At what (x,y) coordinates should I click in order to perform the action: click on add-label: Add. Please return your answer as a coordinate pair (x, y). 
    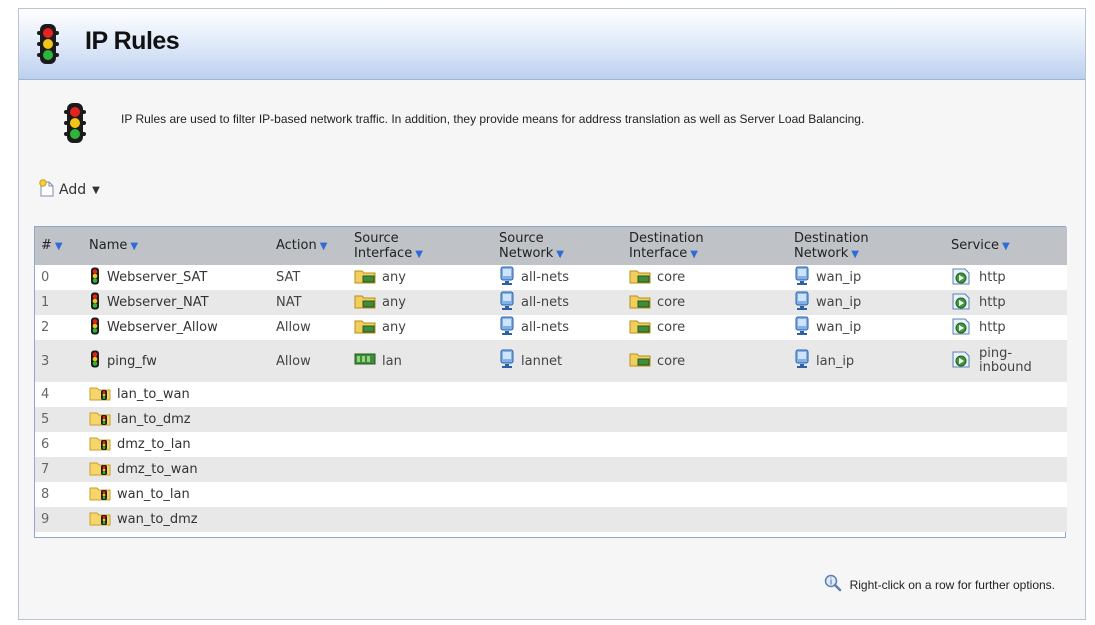
    Looking at the image, I should click on (73, 190).